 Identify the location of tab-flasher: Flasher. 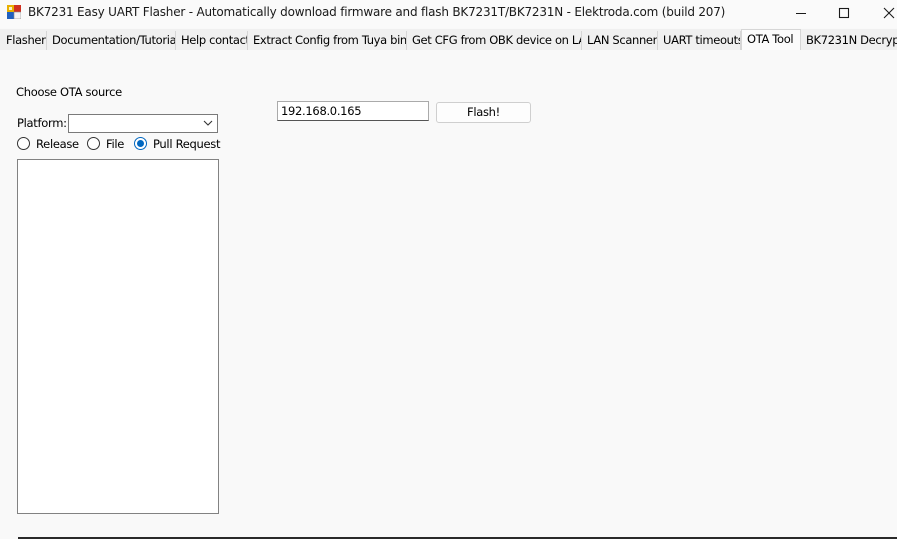
(24, 40).